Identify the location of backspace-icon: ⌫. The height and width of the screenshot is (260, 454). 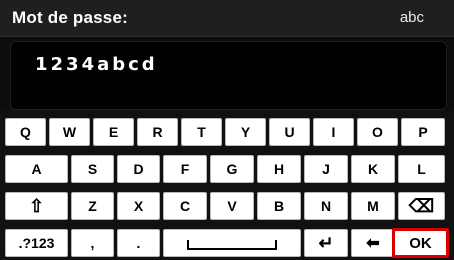
(421, 205).